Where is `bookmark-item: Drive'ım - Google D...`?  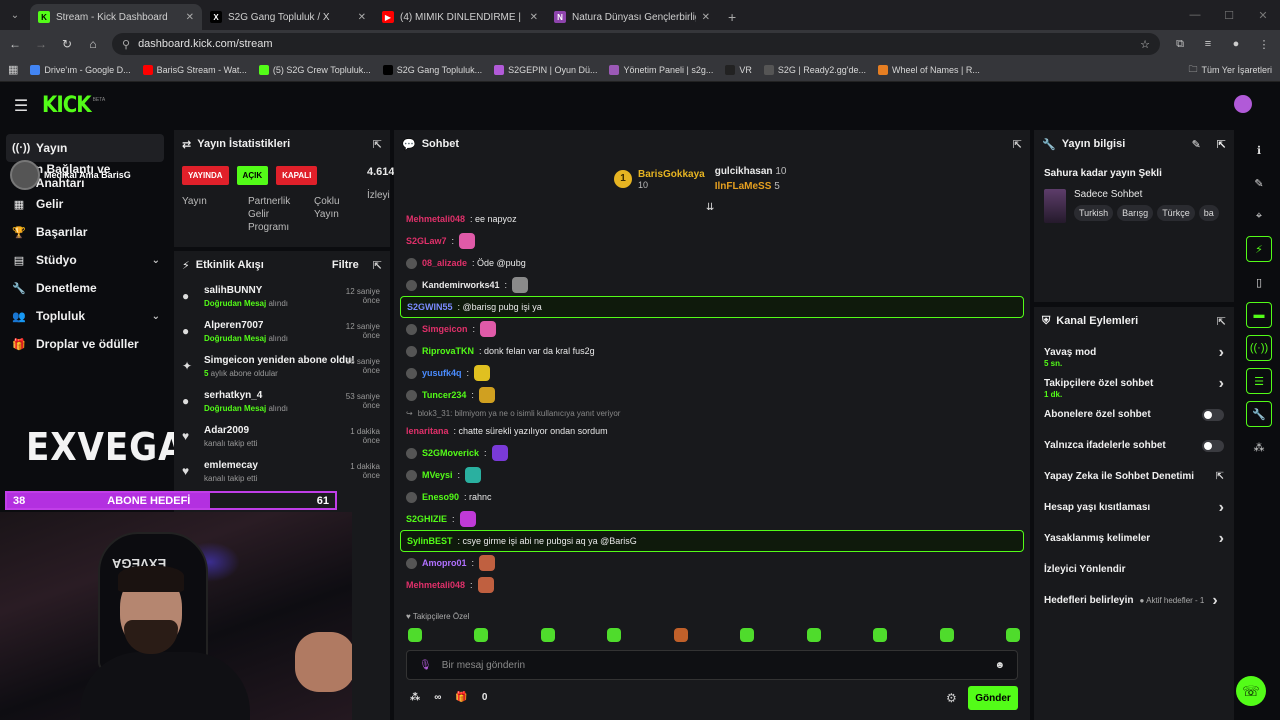 bookmark-item: Drive'ım - Google D... is located at coordinates (80, 69).